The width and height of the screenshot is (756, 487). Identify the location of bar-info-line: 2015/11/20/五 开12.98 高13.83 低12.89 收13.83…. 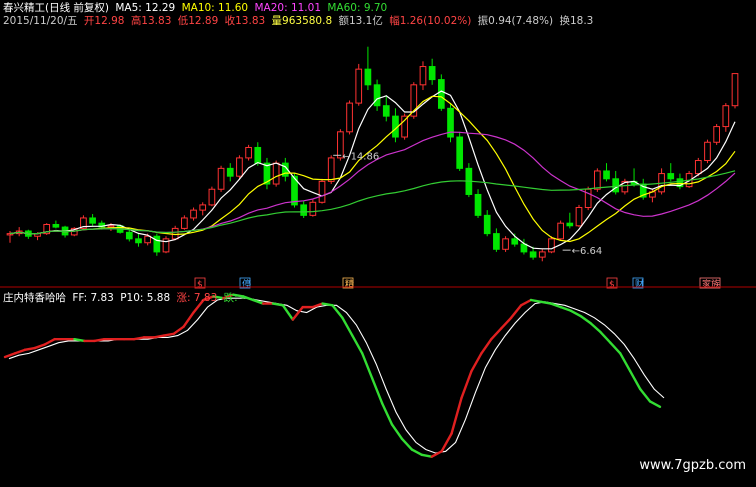
(299, 21).